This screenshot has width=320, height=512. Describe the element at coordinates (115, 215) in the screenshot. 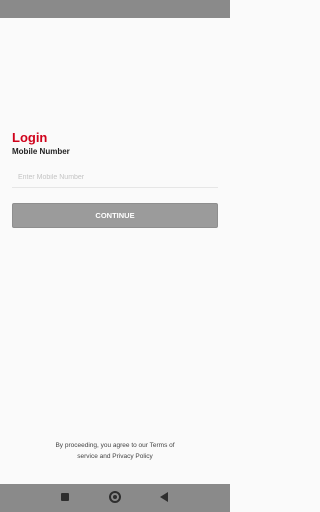

I see `continue-button: CONTINUE` at that location.